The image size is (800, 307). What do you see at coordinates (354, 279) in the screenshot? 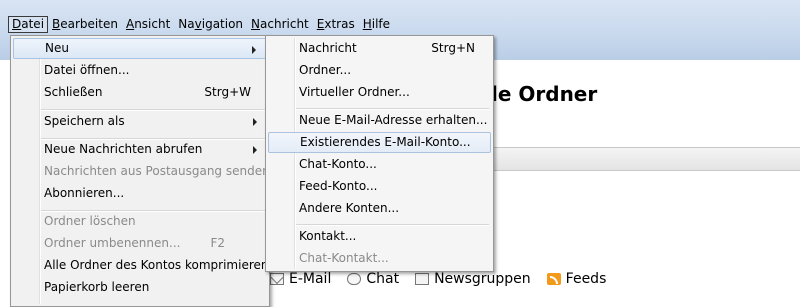
I see `chat-icon` at bounding box center [354, 279].